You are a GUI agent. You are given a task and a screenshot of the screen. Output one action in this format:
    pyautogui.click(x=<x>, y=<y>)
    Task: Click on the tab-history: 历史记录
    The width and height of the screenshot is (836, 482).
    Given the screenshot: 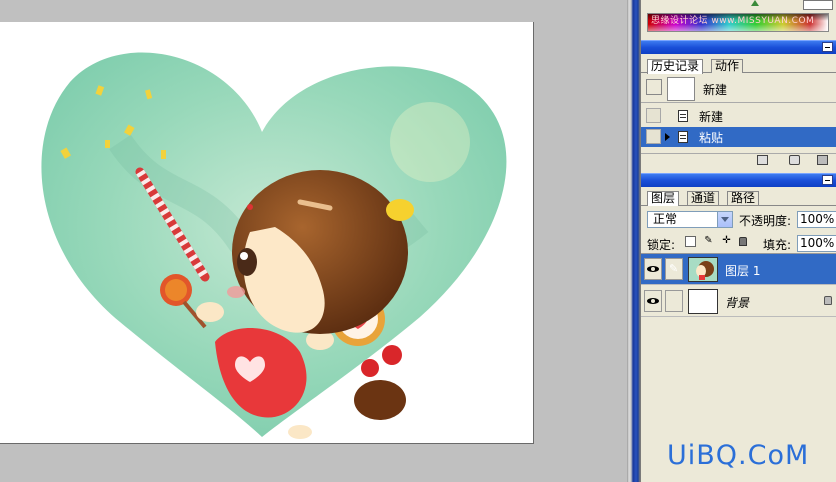 What is the action you would take?
    pyautogui.click(x=675, y=66)
    